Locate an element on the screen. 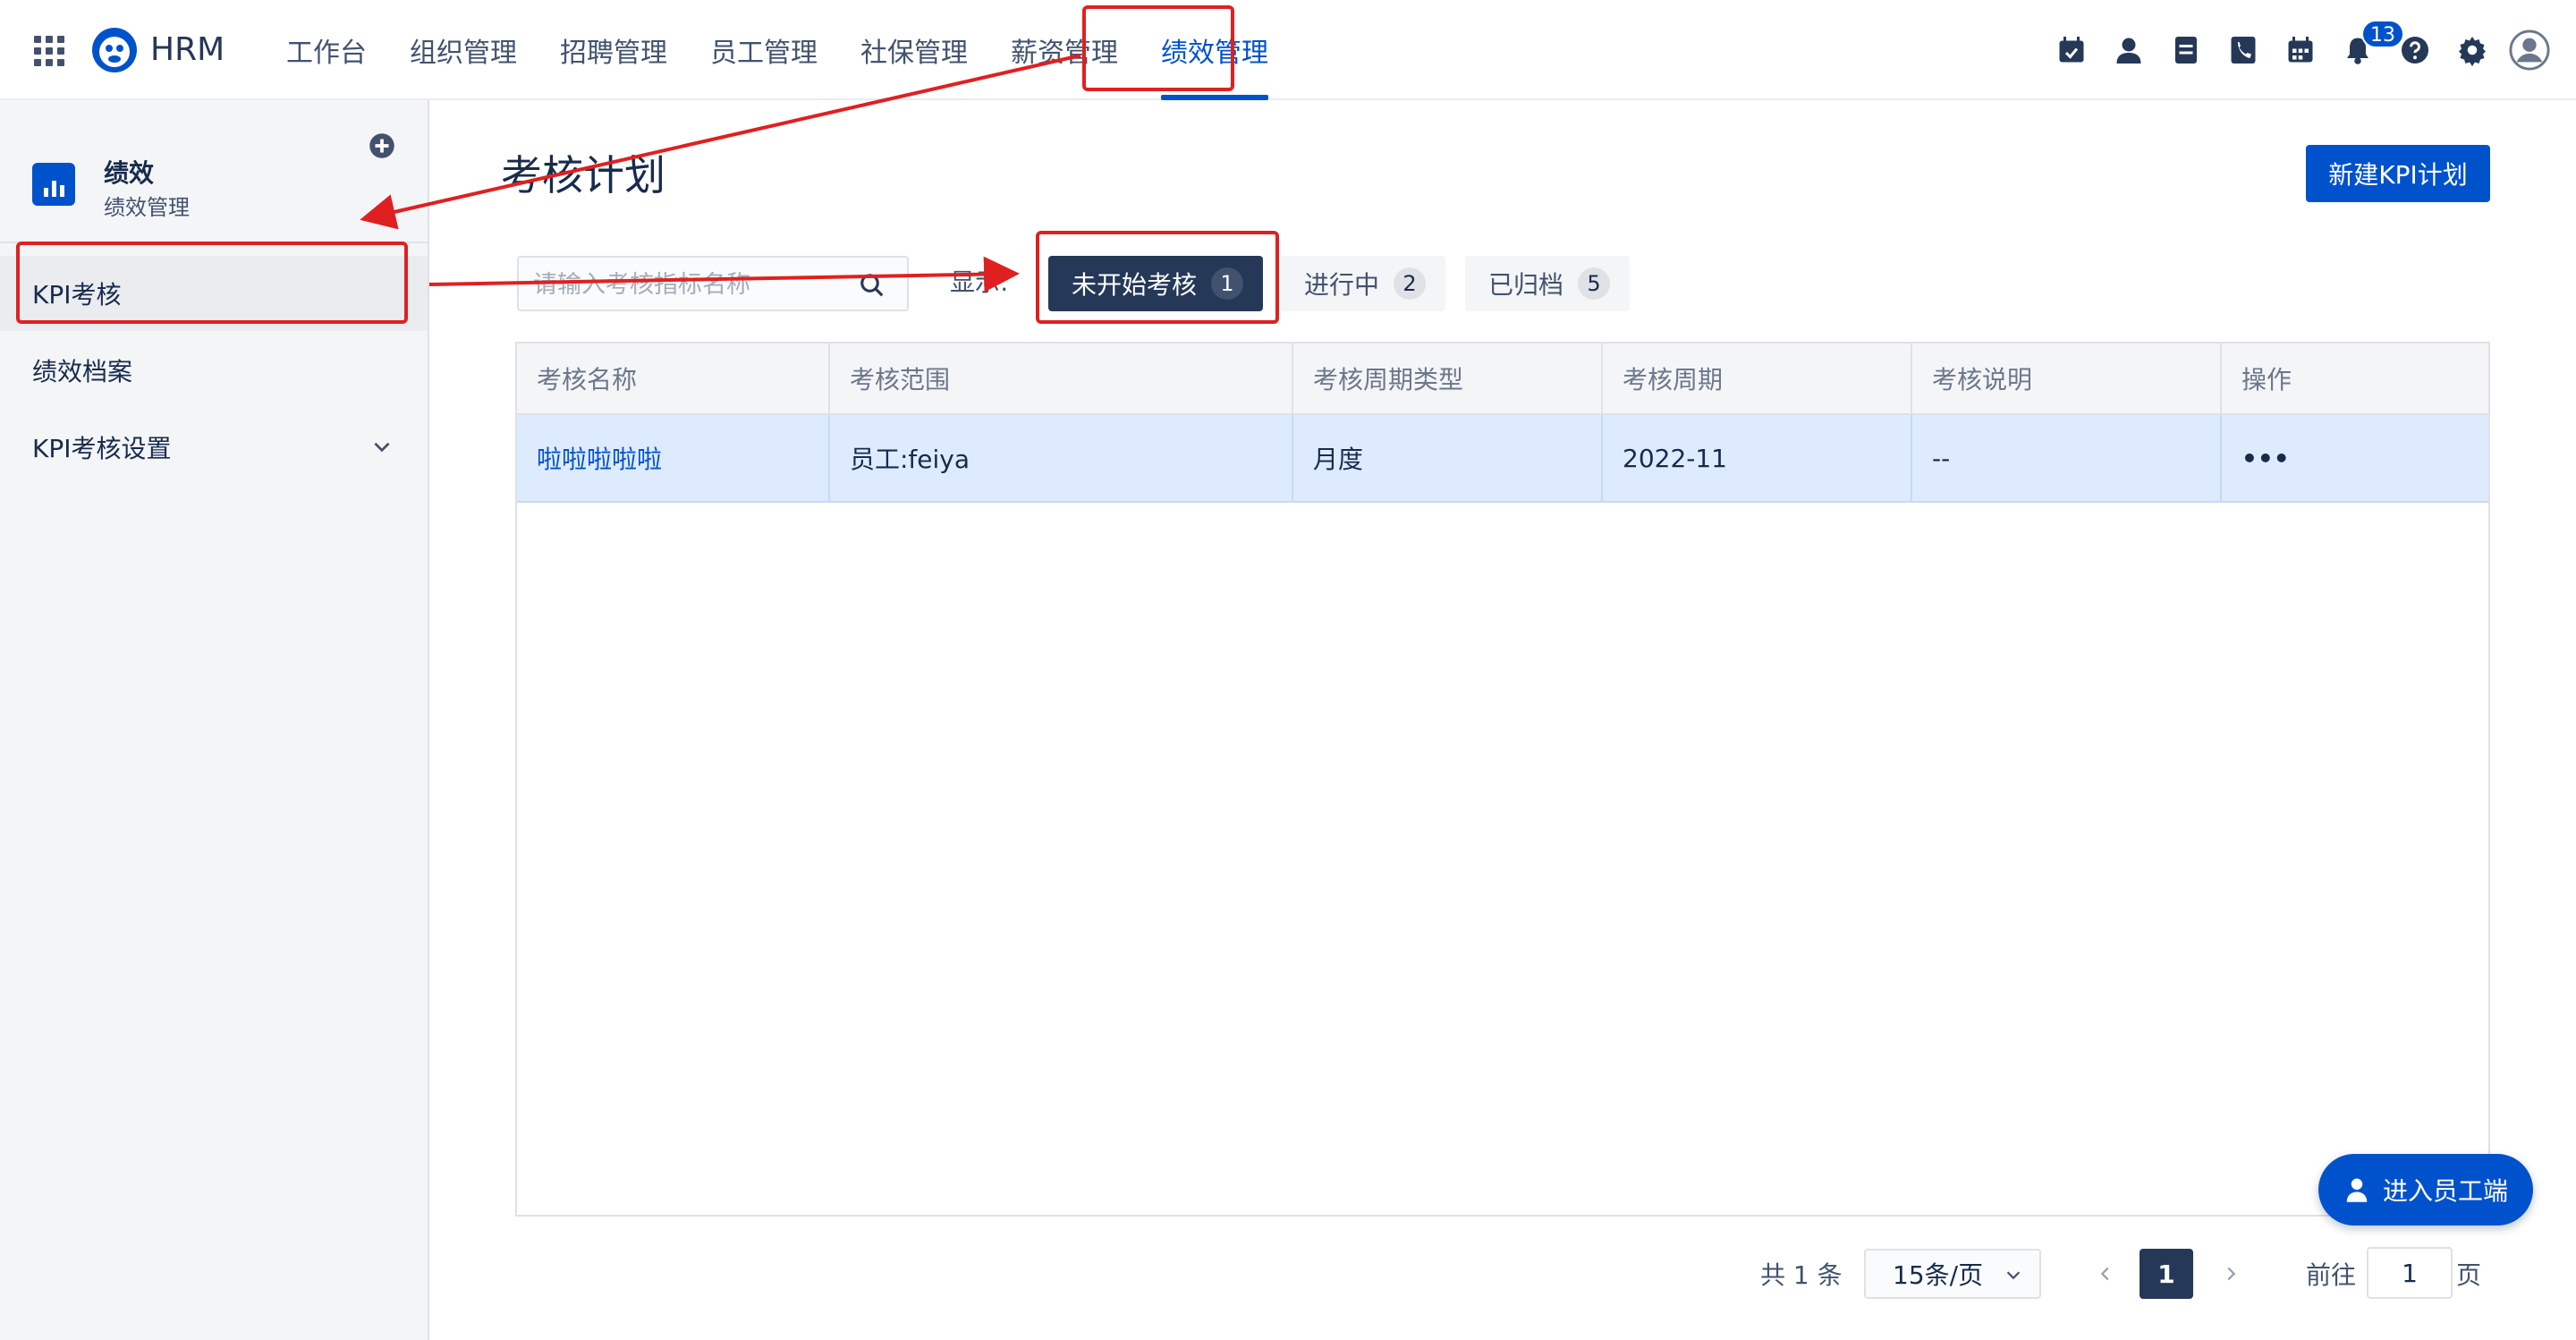  plan-name-link: 啦啦啦啦啦 is located at coordinates (673, 458).